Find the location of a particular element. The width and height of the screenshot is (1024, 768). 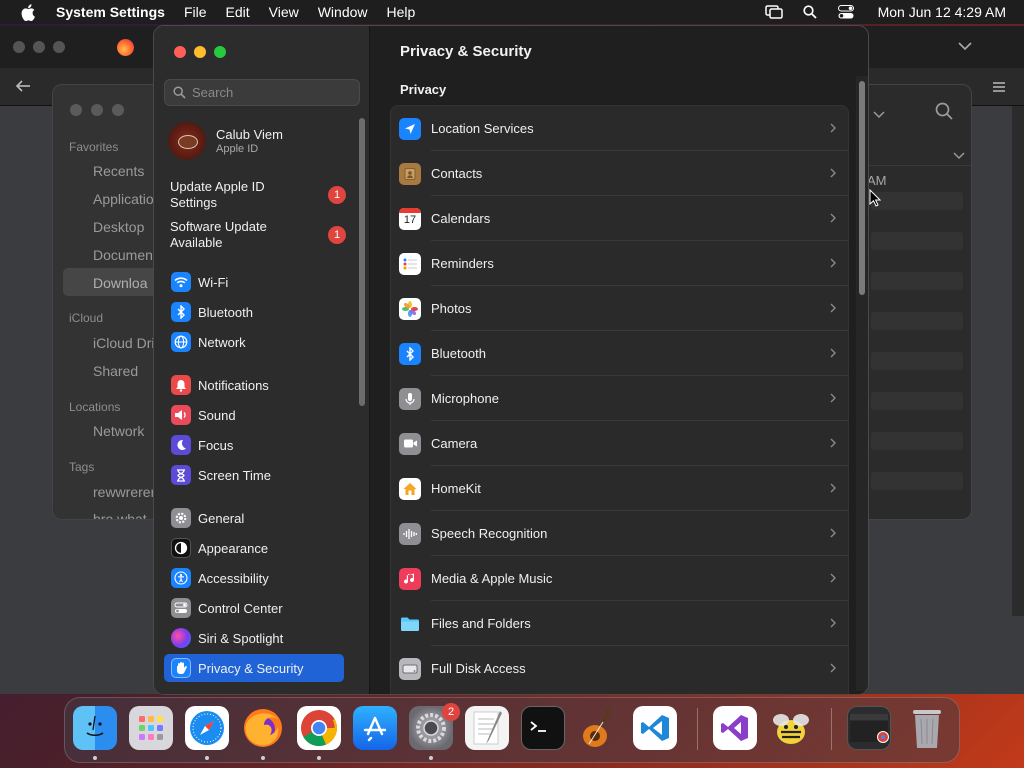

browser-zoom-button is located at coordinates (59, 47).